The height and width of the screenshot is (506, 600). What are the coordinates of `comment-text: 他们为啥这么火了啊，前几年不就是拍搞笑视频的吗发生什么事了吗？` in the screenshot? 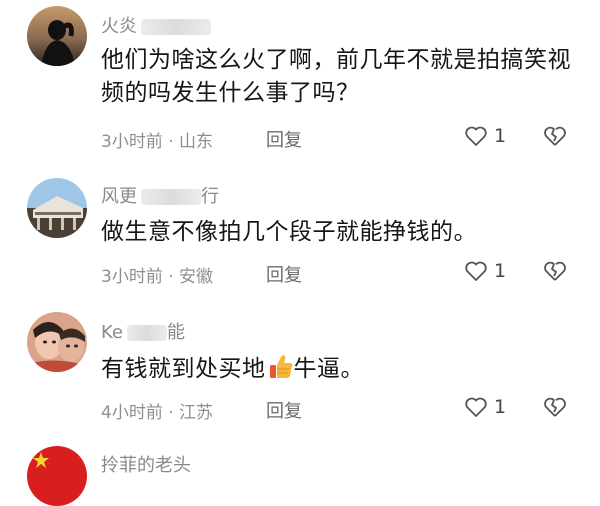 It's located at (336, 76).